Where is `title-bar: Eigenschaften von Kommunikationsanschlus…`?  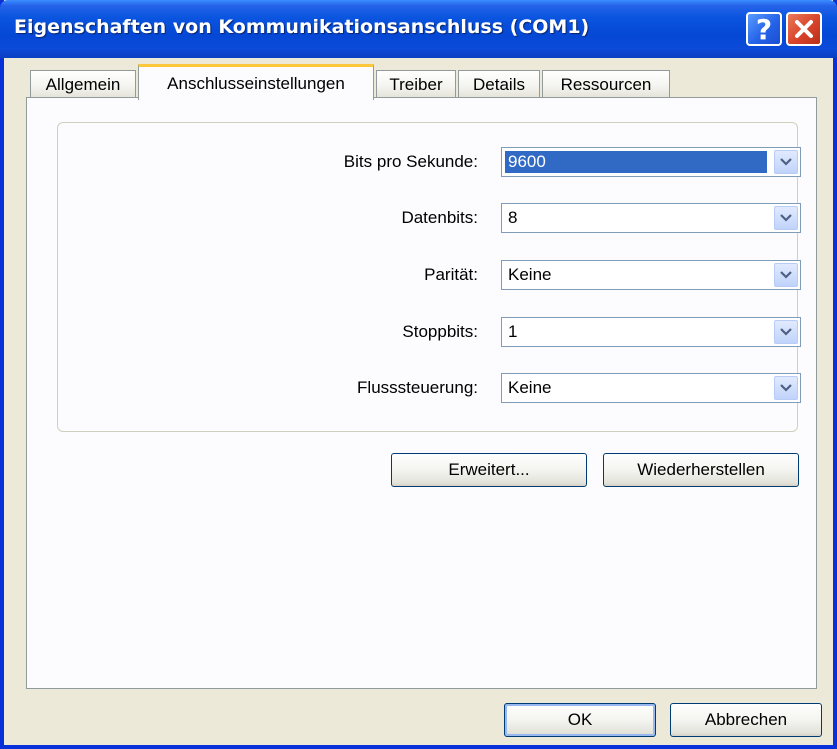
title-bar: Eigenschaften von Kommunikationsanschlus… is located at coordinates (418, 29).